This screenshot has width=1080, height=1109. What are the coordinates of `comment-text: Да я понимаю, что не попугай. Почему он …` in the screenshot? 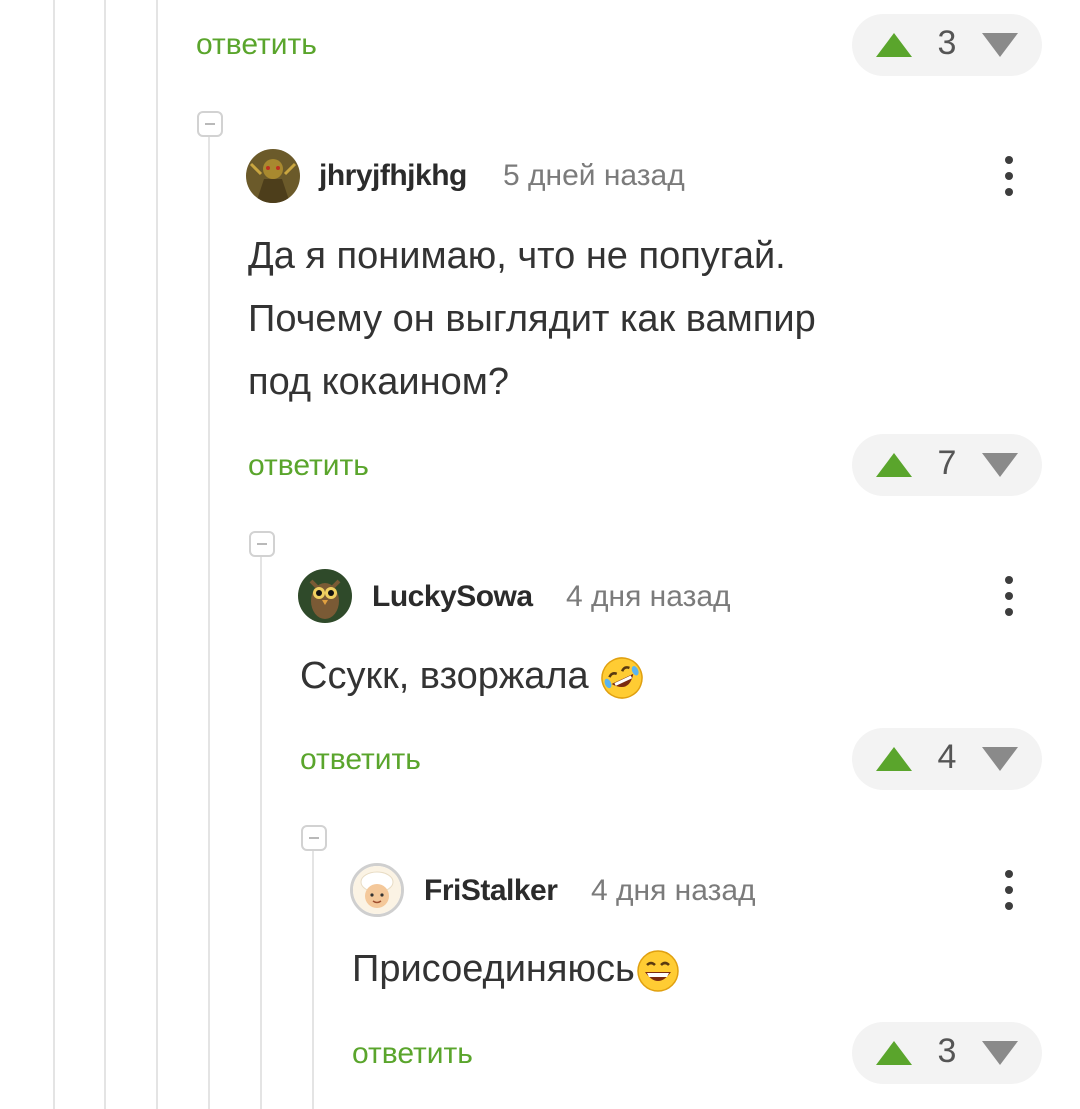 It's located at (532, 319).